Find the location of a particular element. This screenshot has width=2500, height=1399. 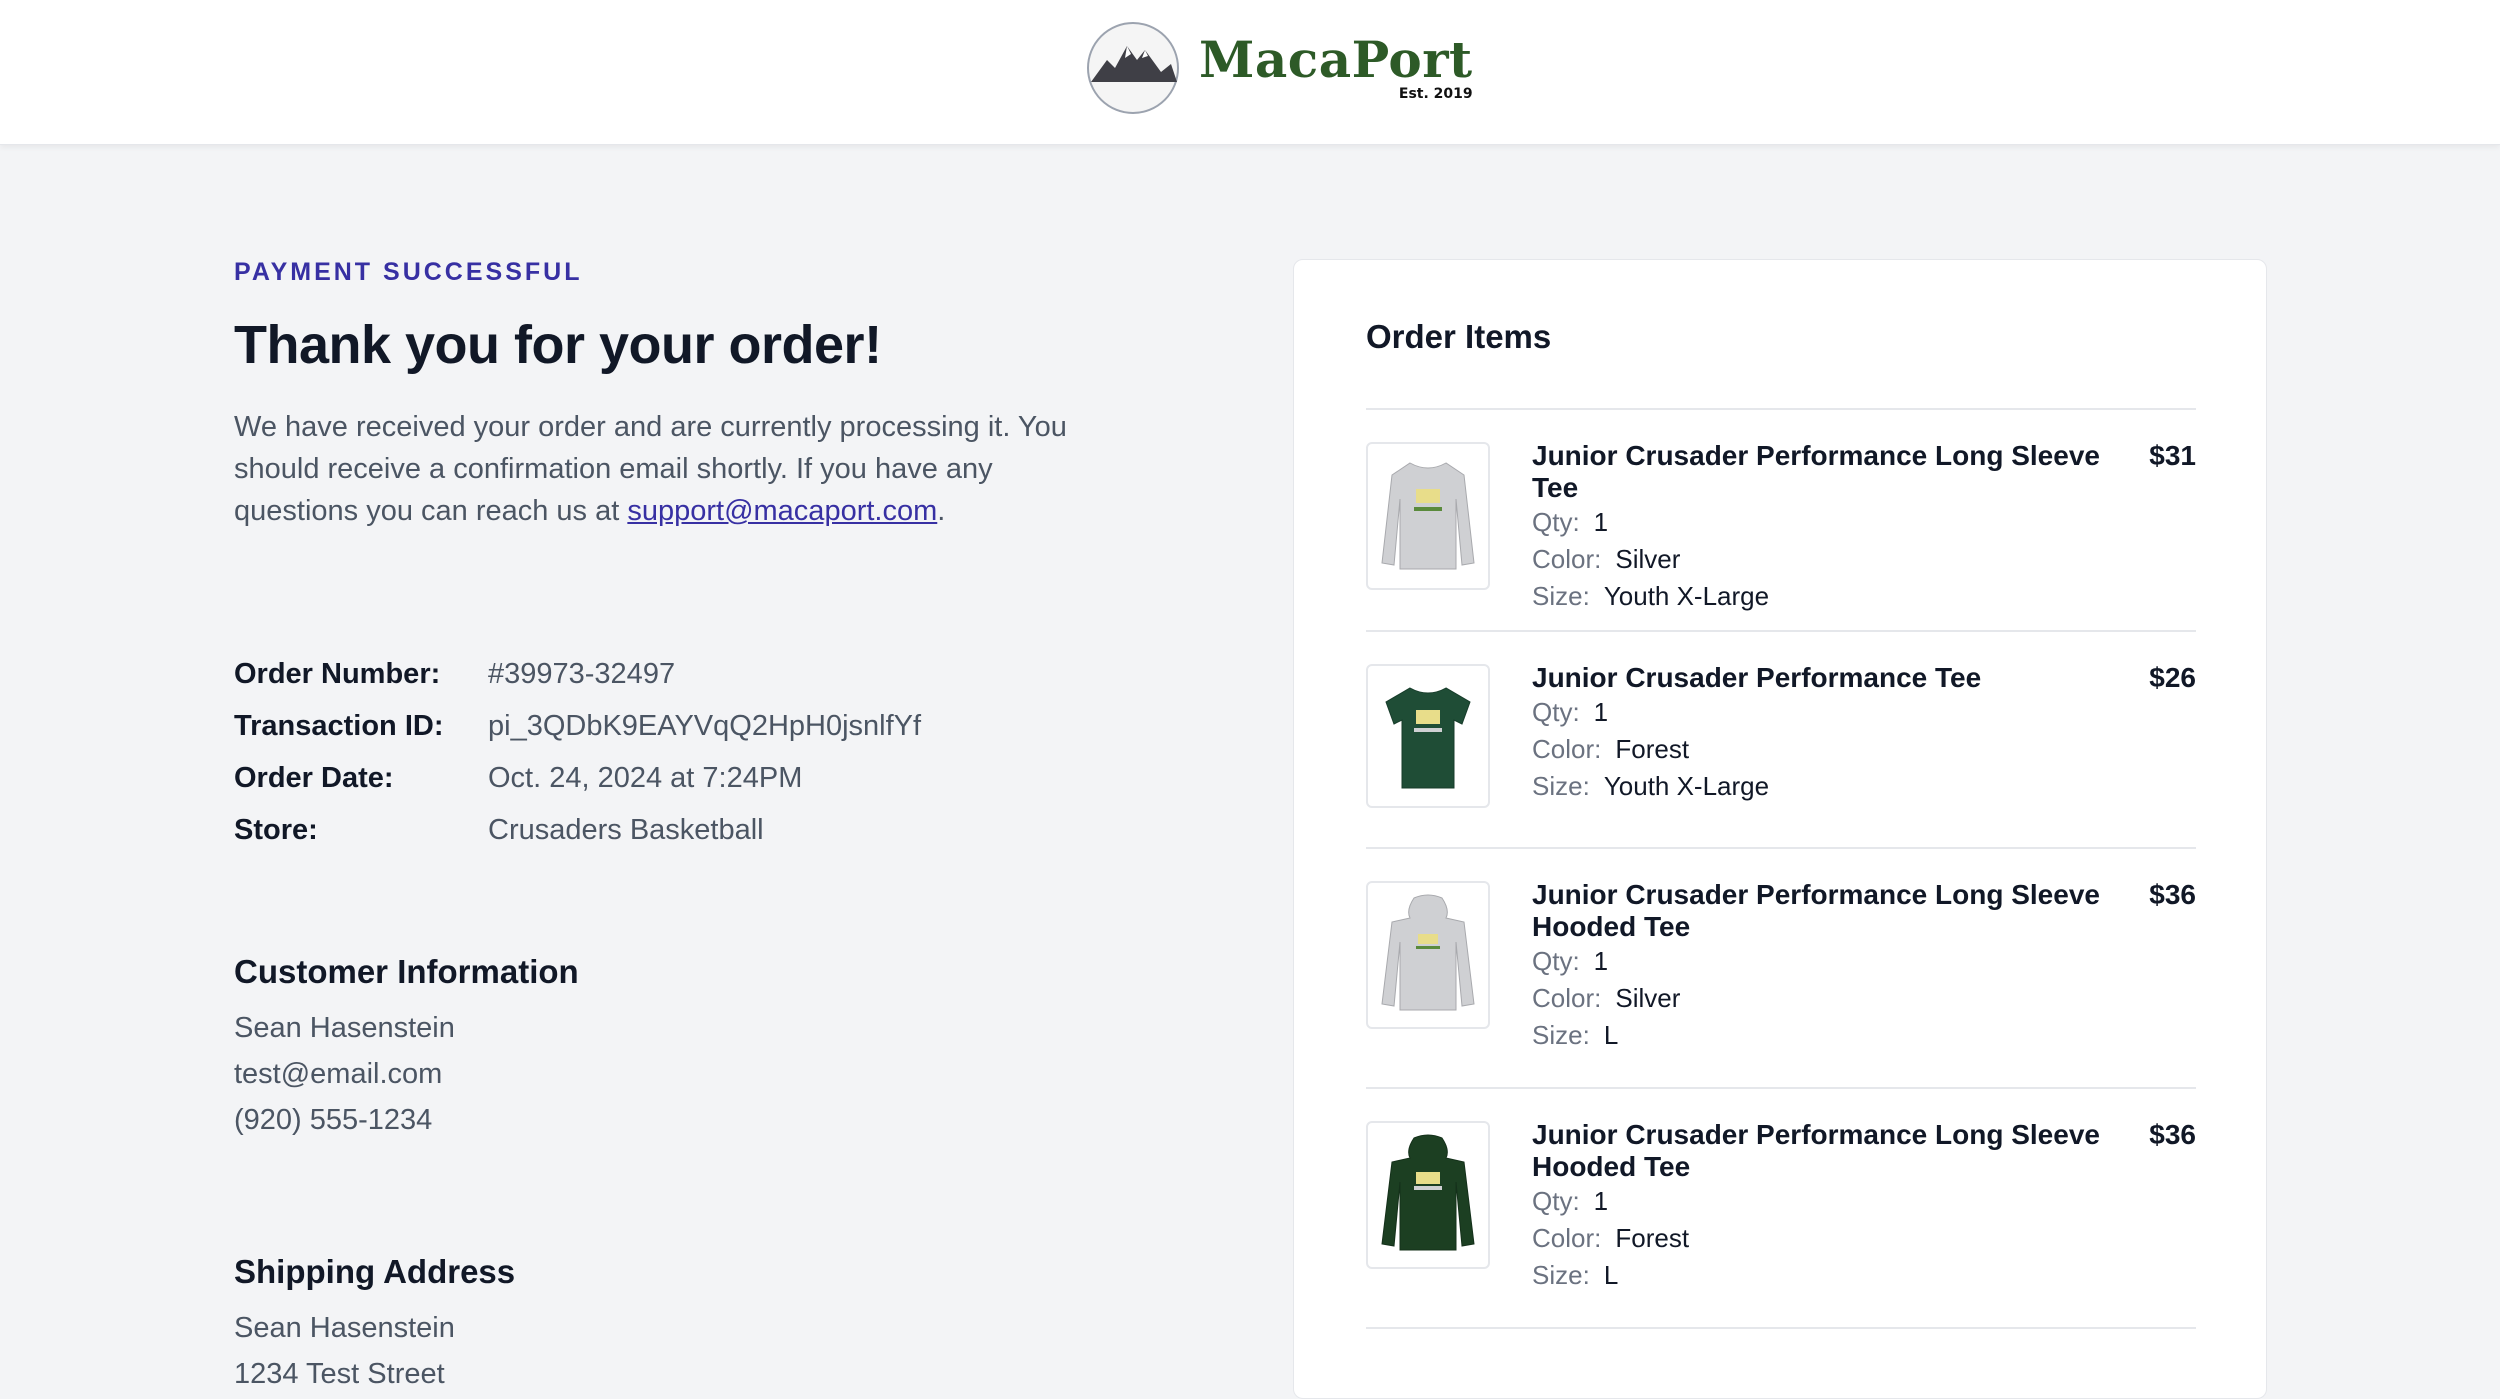

shipping-name: Sean Hasenstein is located at coordinates (344, 1328).